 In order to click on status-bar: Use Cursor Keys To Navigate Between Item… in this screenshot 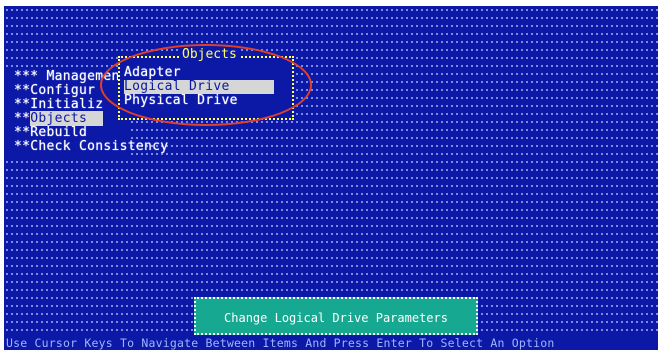, I will do `click(331, 343)`.